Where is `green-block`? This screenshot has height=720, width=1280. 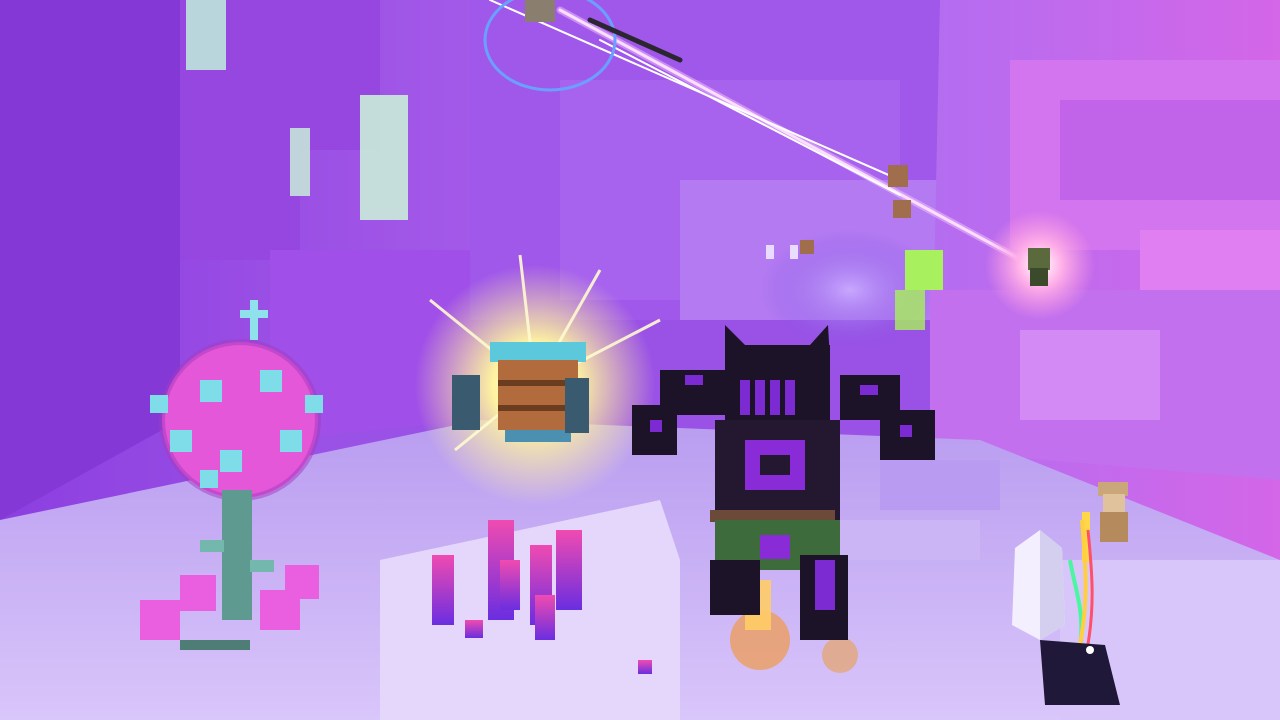
green-block is located at coordinates (924, 270).